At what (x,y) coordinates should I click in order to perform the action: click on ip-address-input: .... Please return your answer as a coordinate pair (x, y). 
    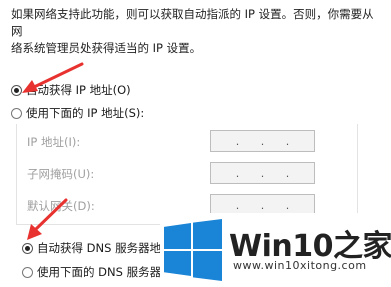
    Looking at the image, I should click on (262, 141).